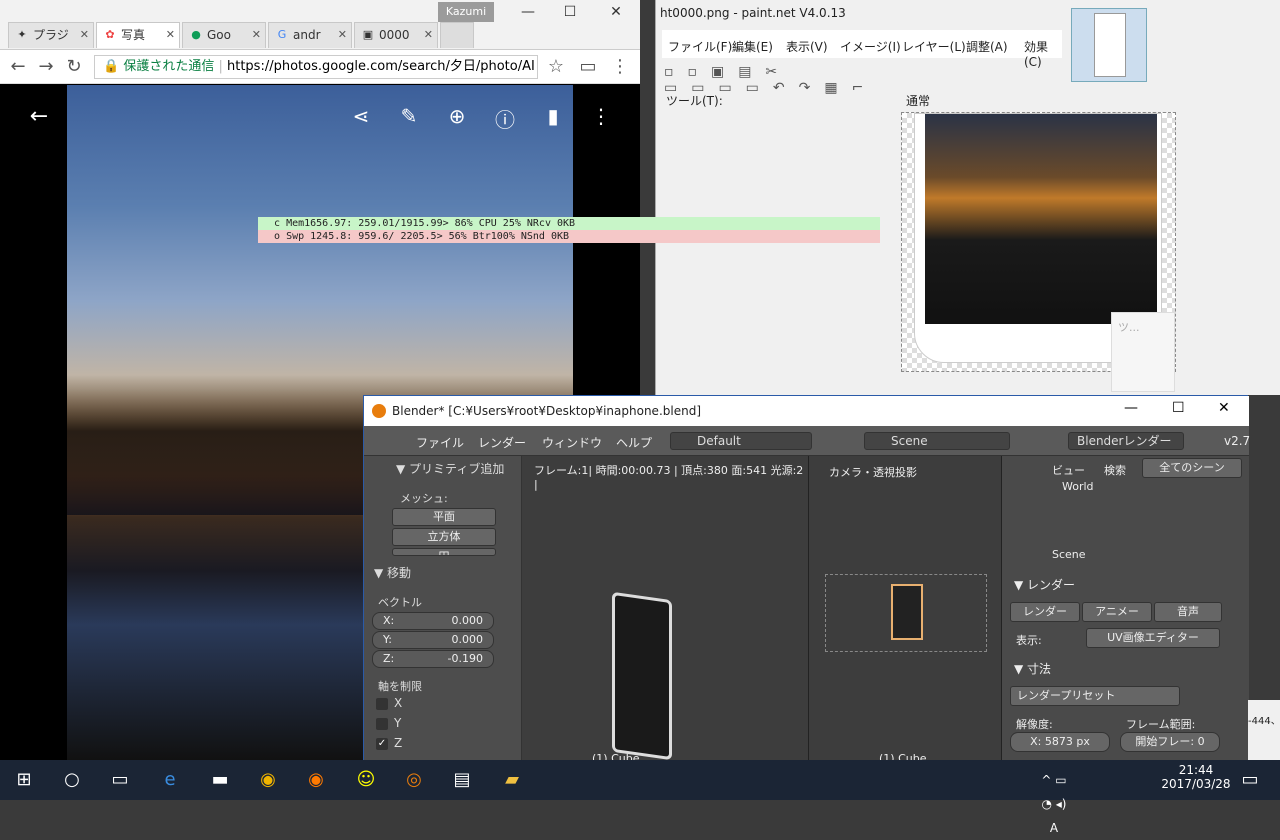  I want to click on notification-icon: ▭, so click(1250, 780).